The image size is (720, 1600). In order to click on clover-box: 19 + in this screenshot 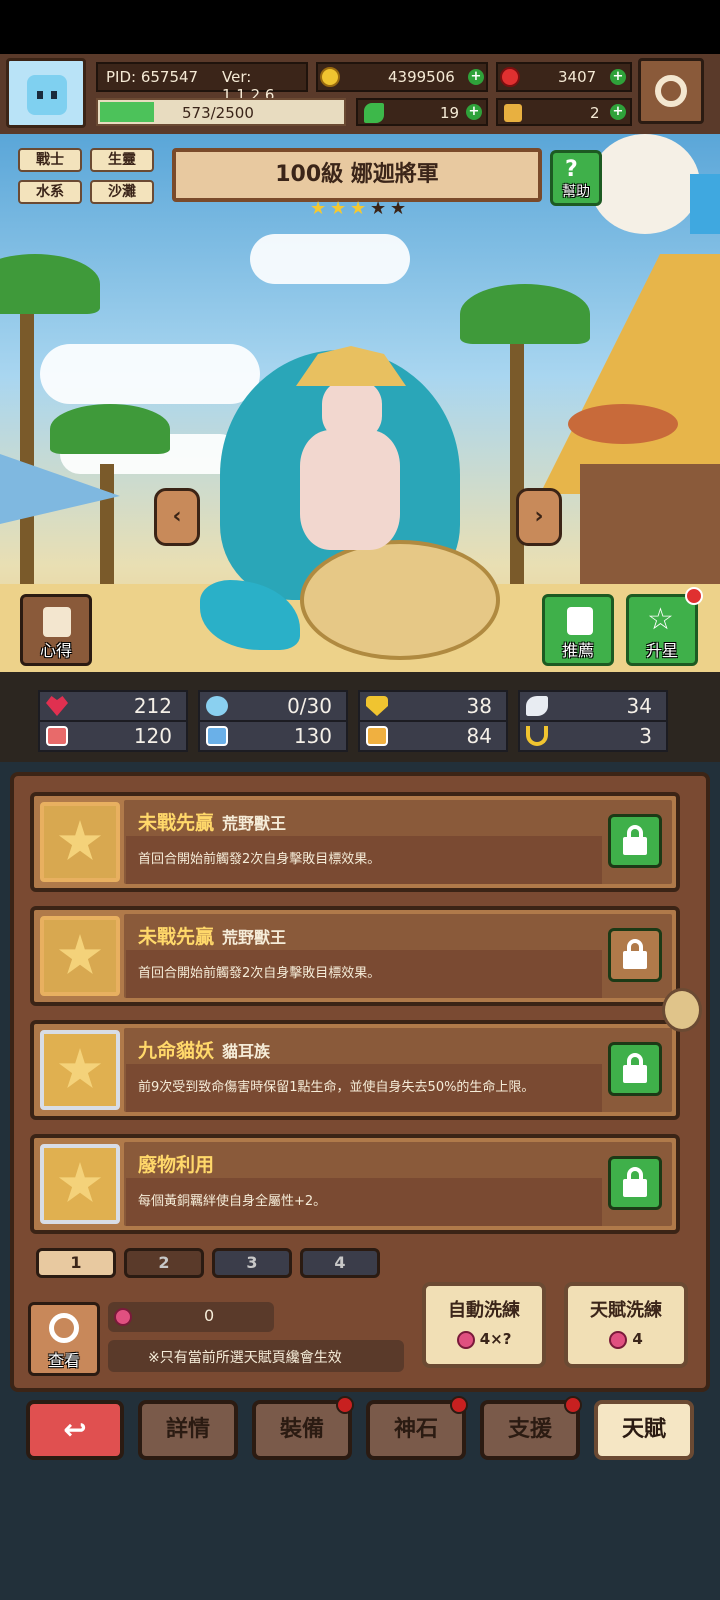, I will do `click(422, 112)`.